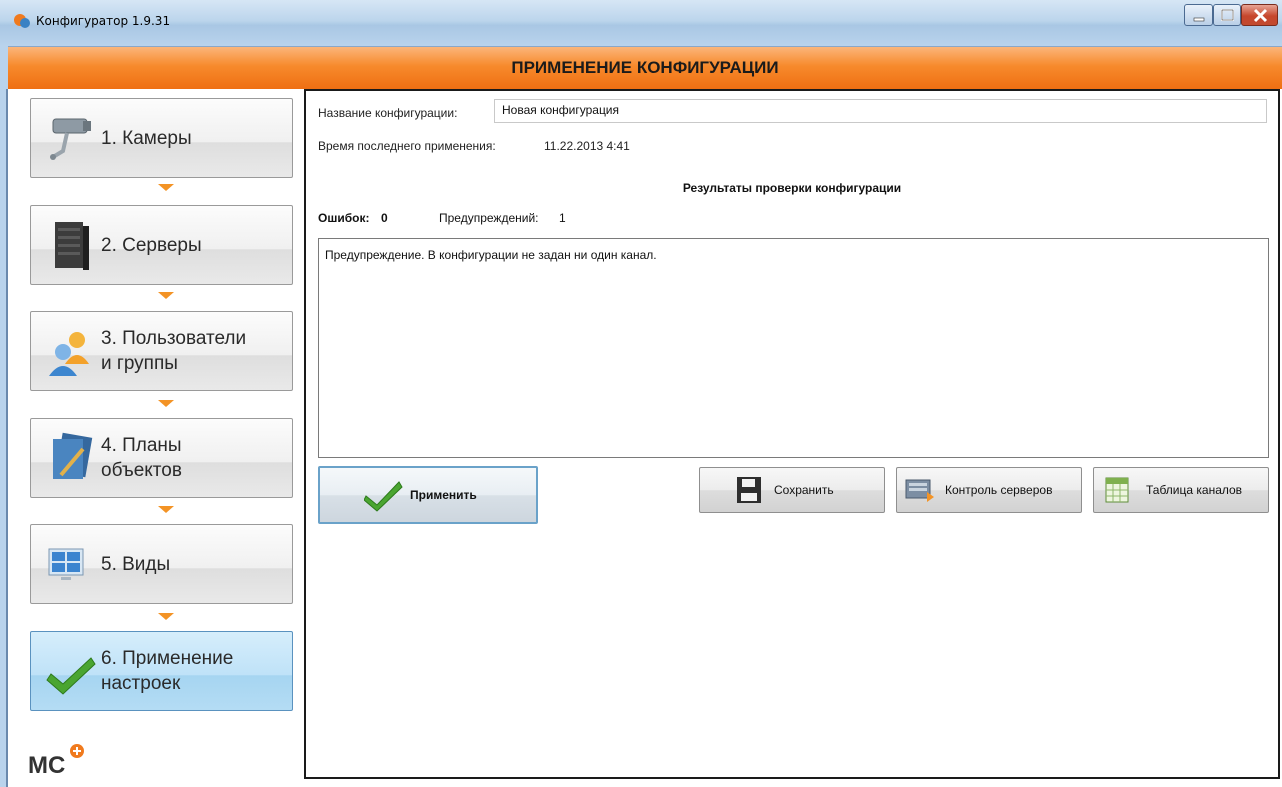 The image size is (1282, 787). I want to click on views-icon, so click(66, 564).